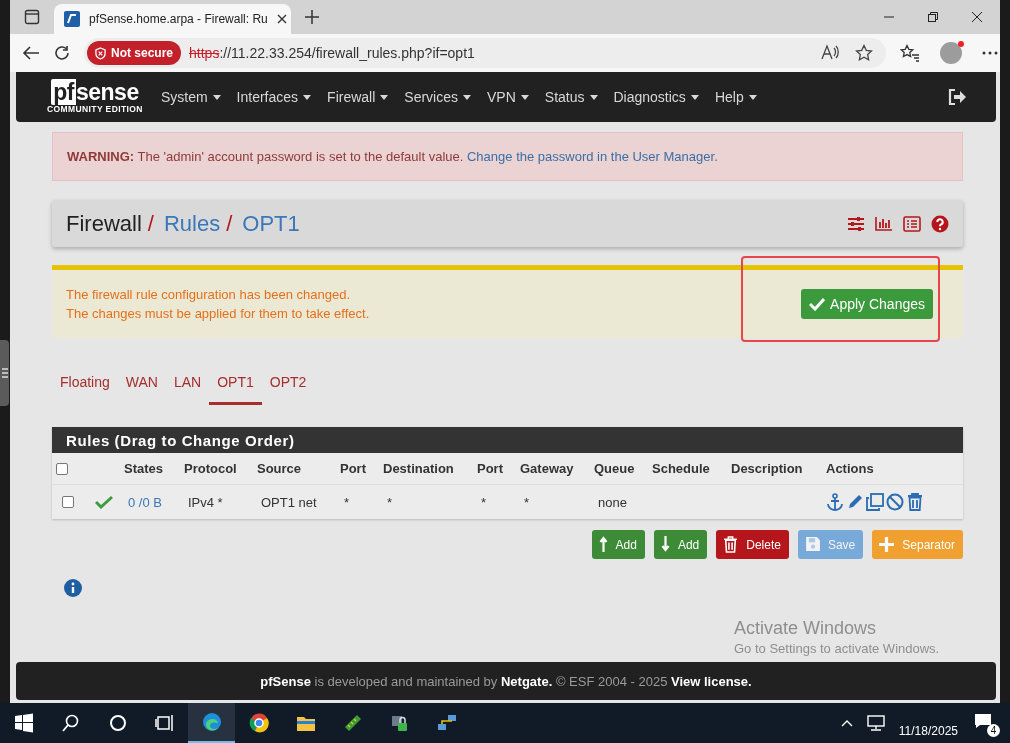  Describe the element at coordinates (205, 502) in the screenshot. I see `table-cell-text: IPv4 *` at that location.